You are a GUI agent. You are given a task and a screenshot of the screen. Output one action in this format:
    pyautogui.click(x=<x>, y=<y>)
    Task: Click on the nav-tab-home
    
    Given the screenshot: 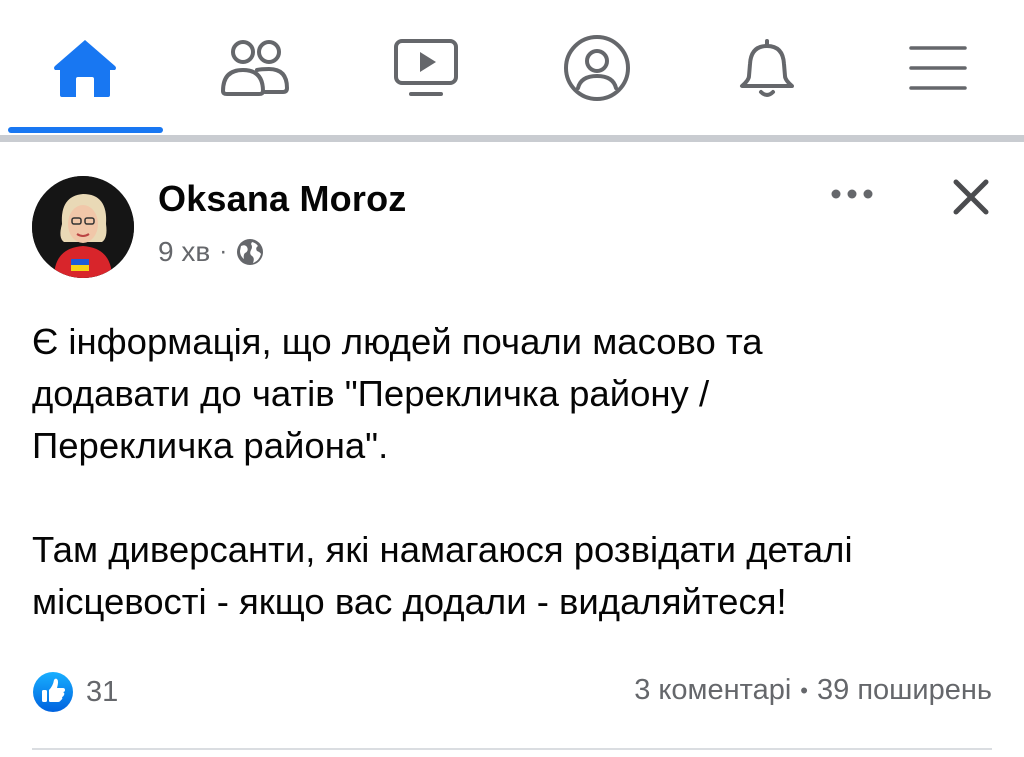 What is the action you would take?
    pyautogui.click(x=85, y=67)
    